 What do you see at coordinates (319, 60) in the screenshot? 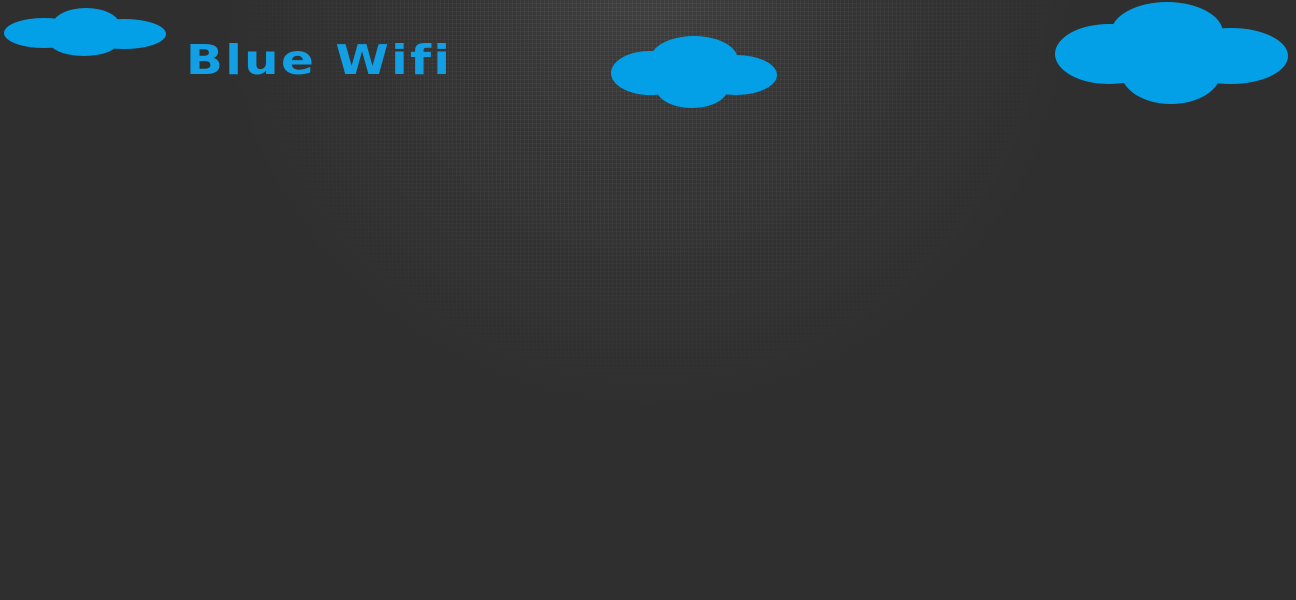
I see `app-title: Blue Wifi` at bounding box center [319, 60].